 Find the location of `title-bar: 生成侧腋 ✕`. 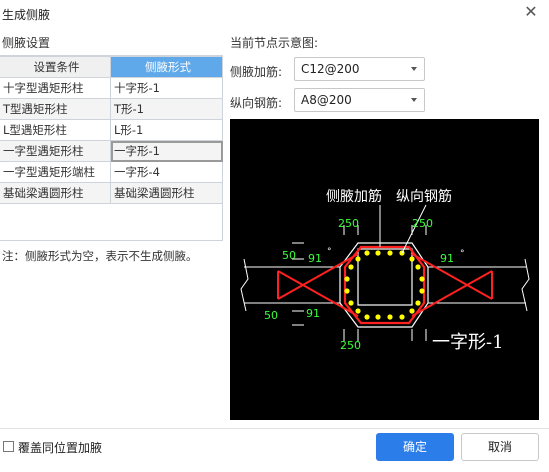

title-bar: 生成侧腋 ✕ is located at coordinates (274, 13).